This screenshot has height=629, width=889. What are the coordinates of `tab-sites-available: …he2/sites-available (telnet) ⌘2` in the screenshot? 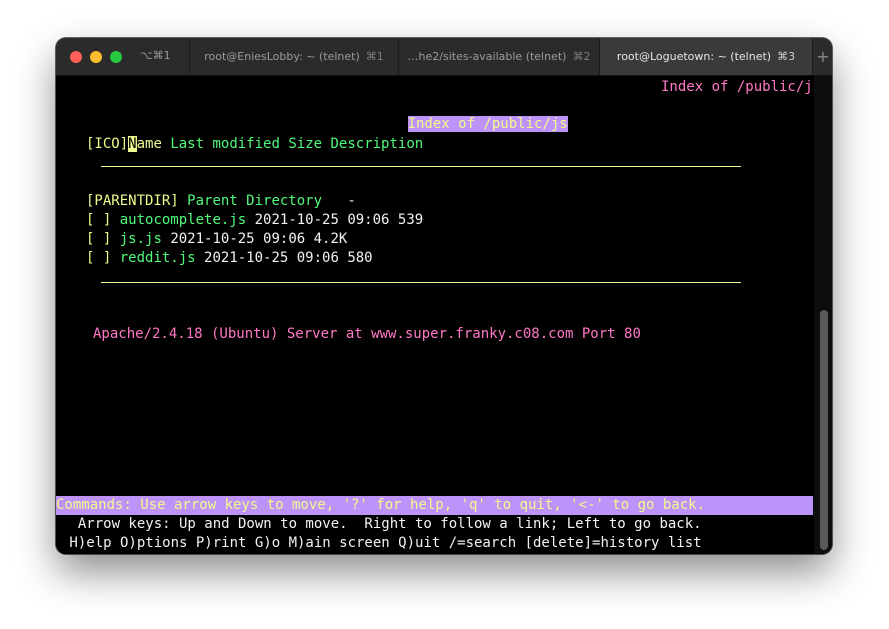 It's located at (498, 56).